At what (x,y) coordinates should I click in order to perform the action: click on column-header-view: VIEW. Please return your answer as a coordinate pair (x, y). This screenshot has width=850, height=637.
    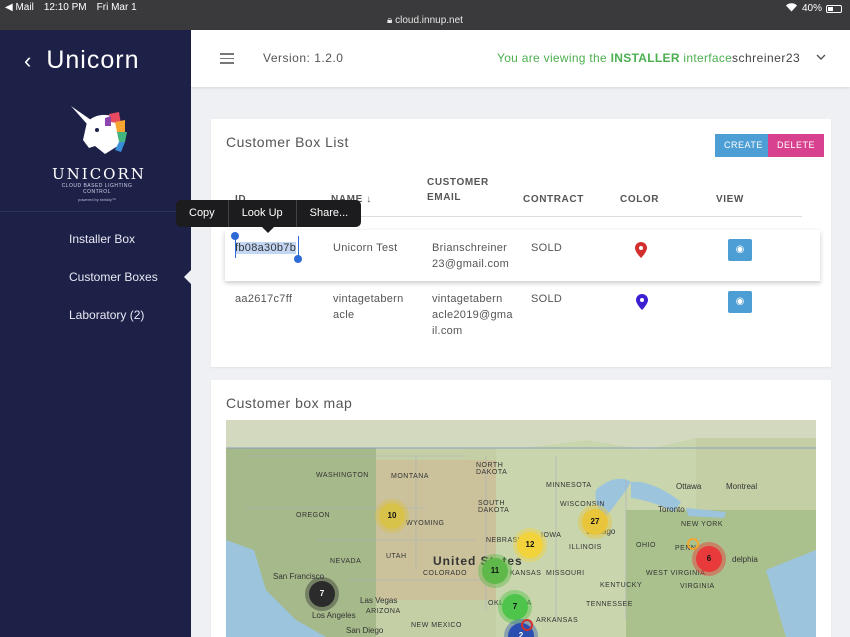
    Looking at the image, I should click on (730, 199).